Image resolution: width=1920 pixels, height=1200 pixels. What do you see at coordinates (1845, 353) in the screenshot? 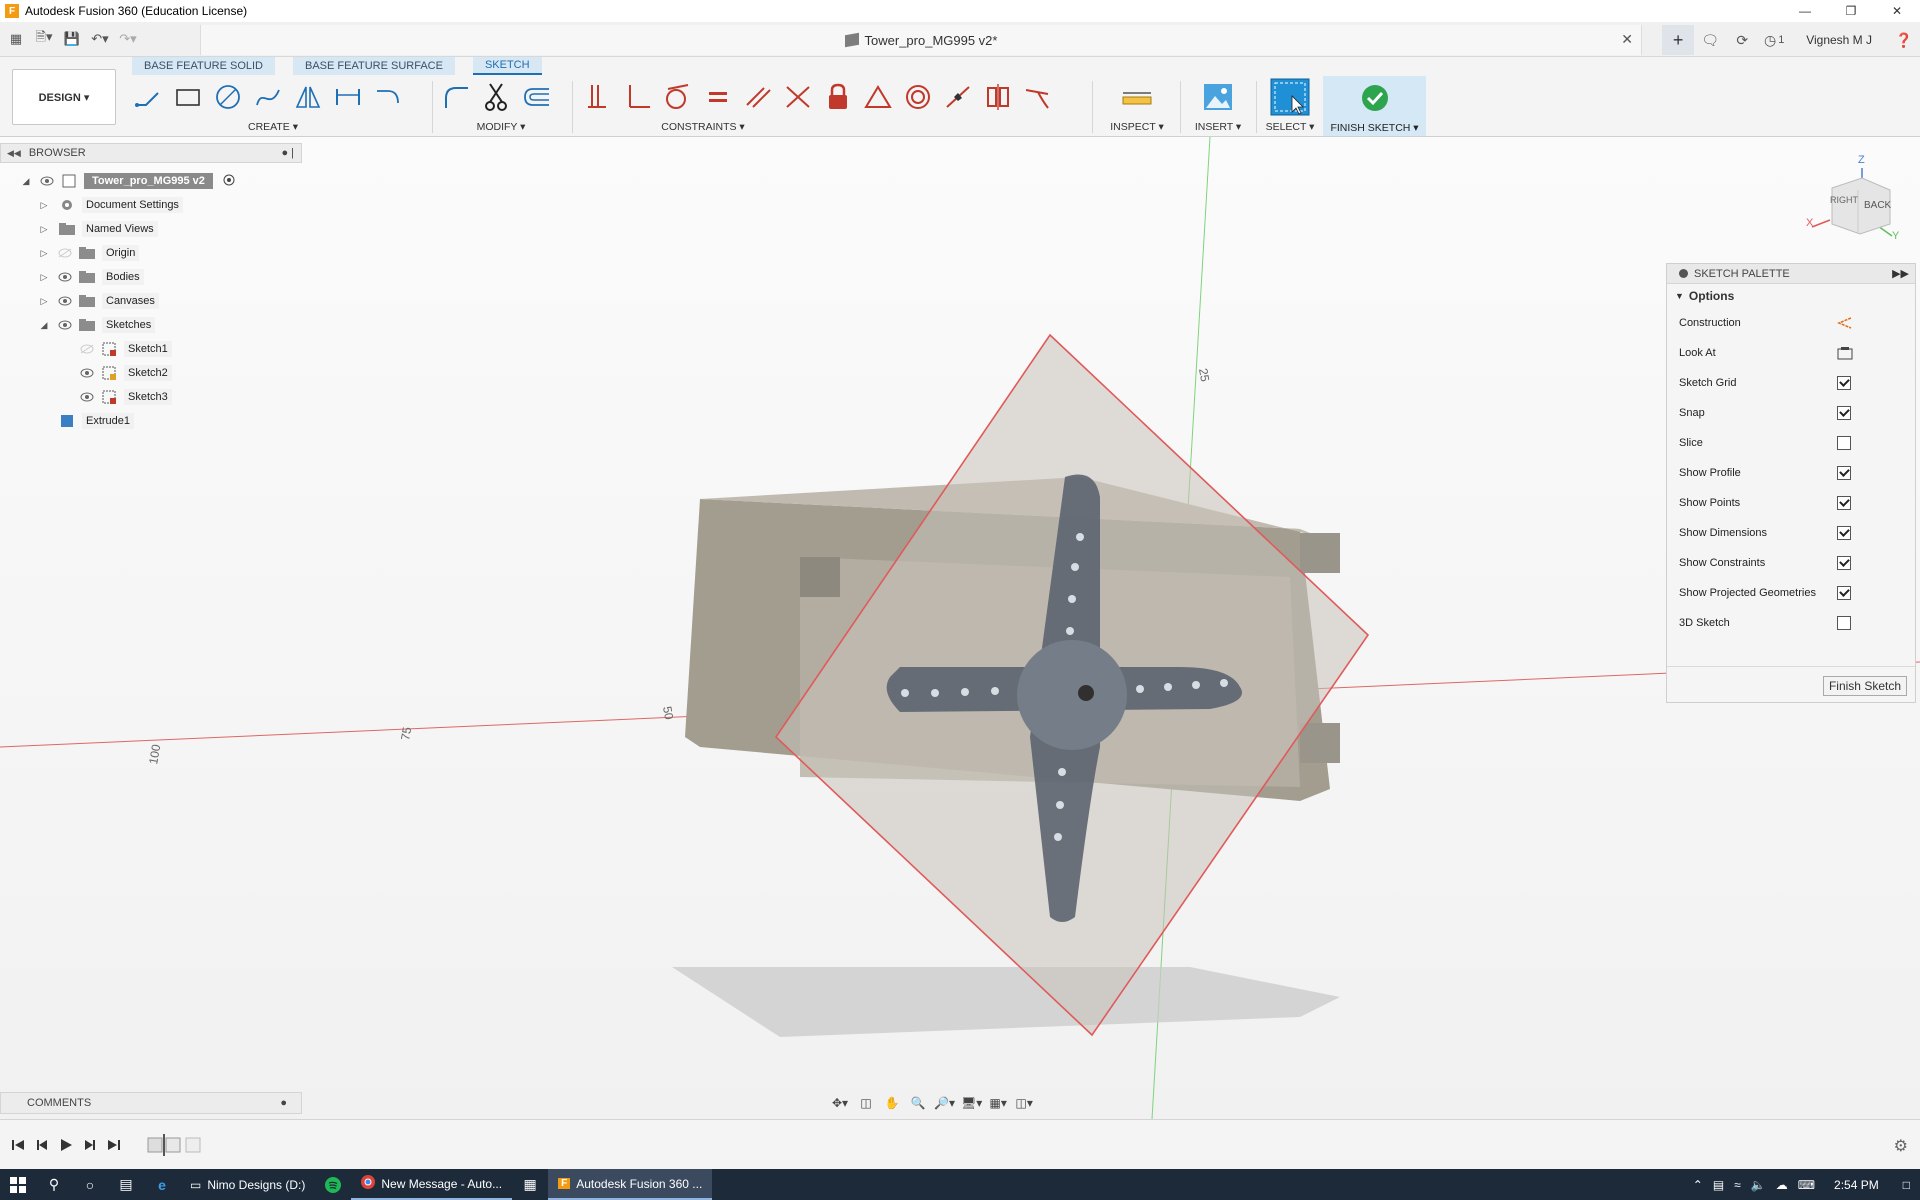
I see `look-at-icon` at bounding box center [1845, 353].